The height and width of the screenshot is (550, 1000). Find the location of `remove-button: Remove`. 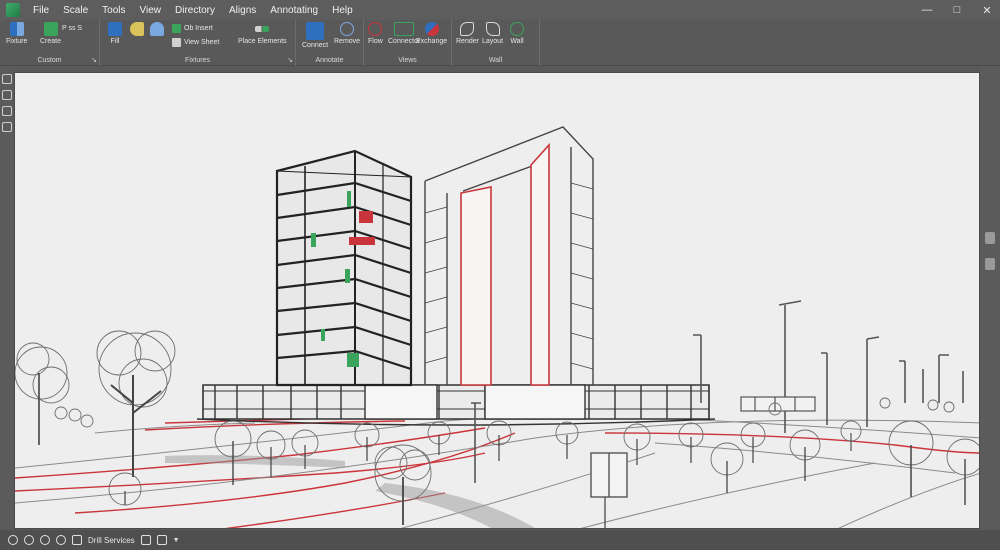

remove-button: Remove is located at coordinates (347, 33).